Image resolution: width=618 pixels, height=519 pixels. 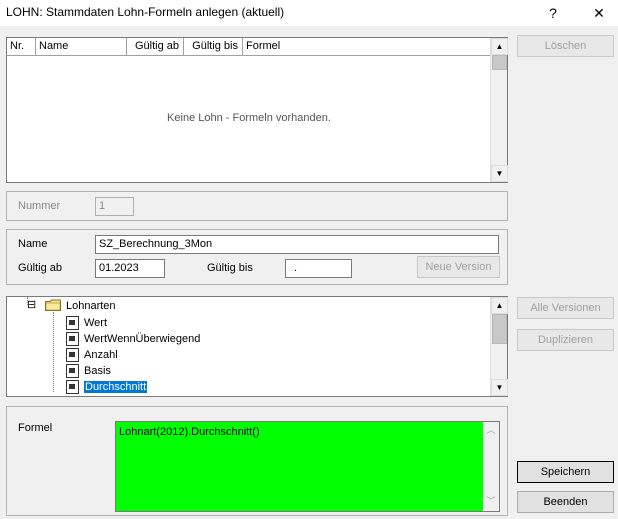 What do you see at coordinates (297, 244) in the screenshot?
I see `name-field: SZ_Berechnung_3Mon` at bounding box center [297, 244].